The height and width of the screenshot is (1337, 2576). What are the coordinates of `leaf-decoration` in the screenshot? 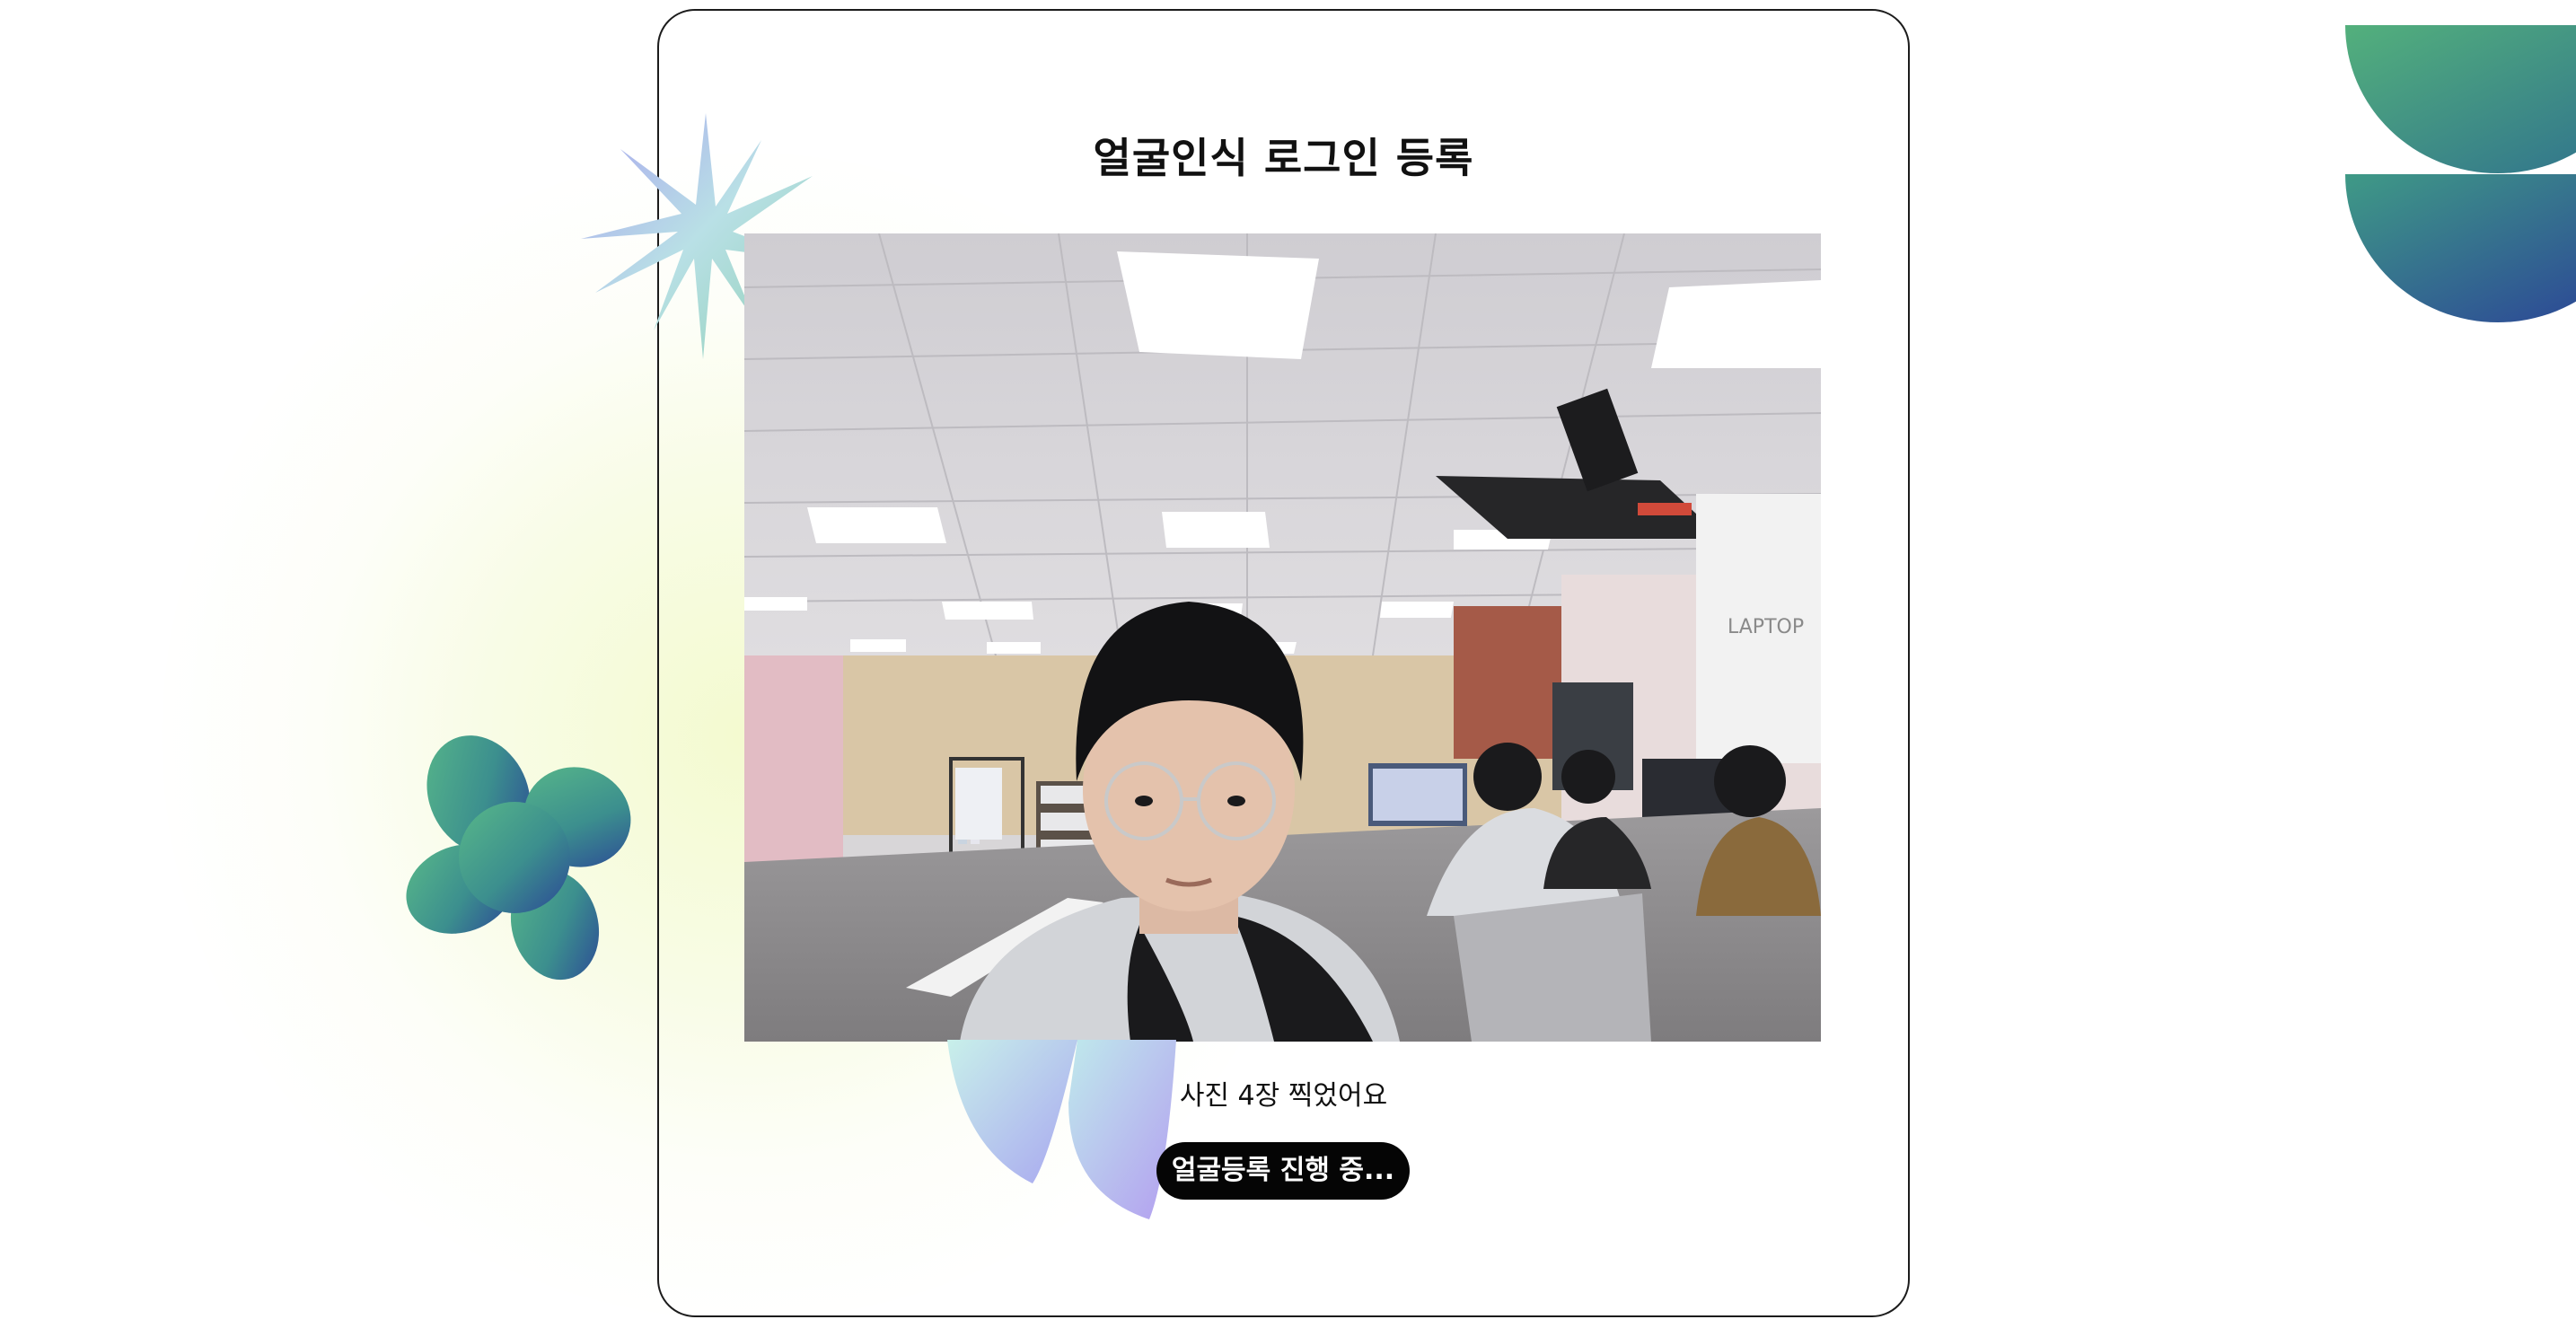 It's located at (1061, 1129).